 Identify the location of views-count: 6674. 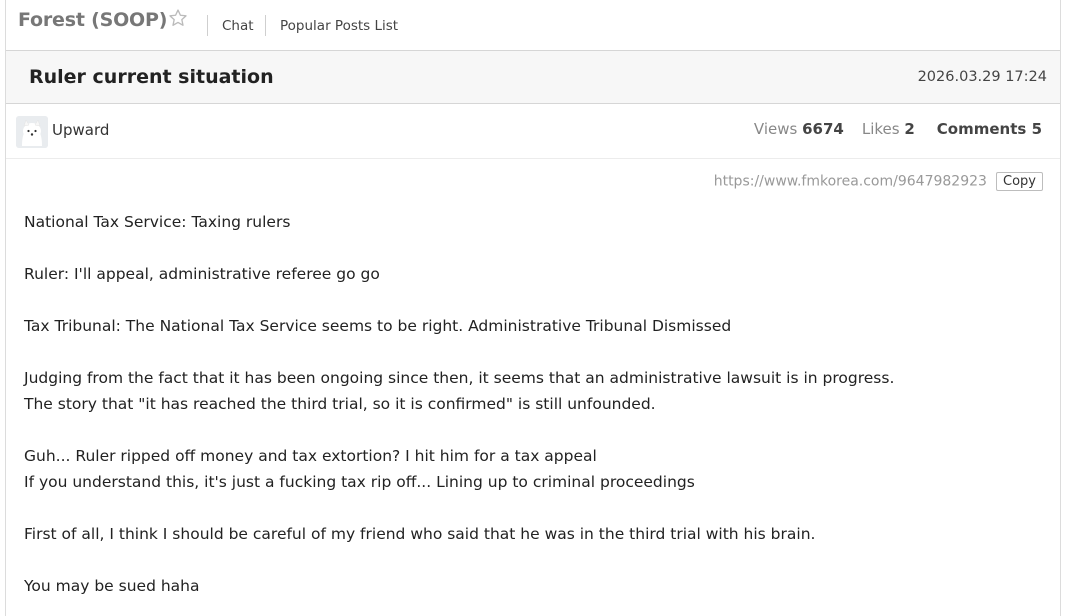
(823, 129).